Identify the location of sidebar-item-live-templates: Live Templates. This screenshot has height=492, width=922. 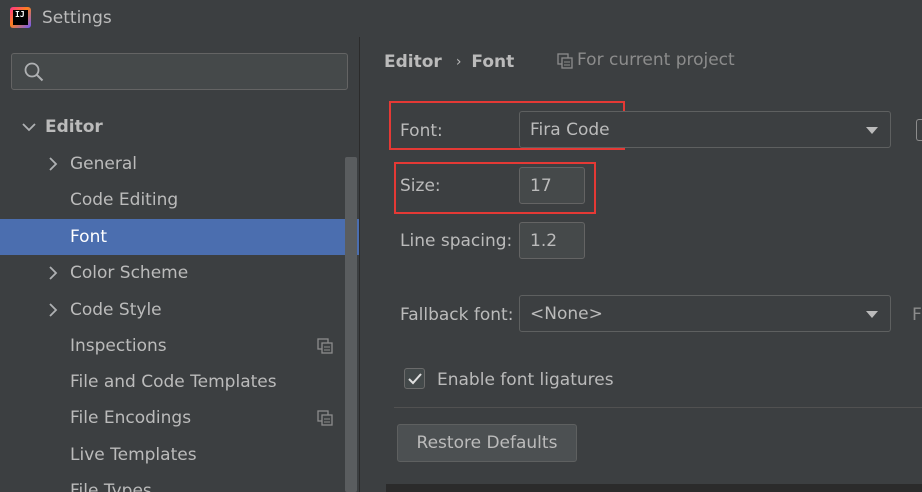
(172, 455).